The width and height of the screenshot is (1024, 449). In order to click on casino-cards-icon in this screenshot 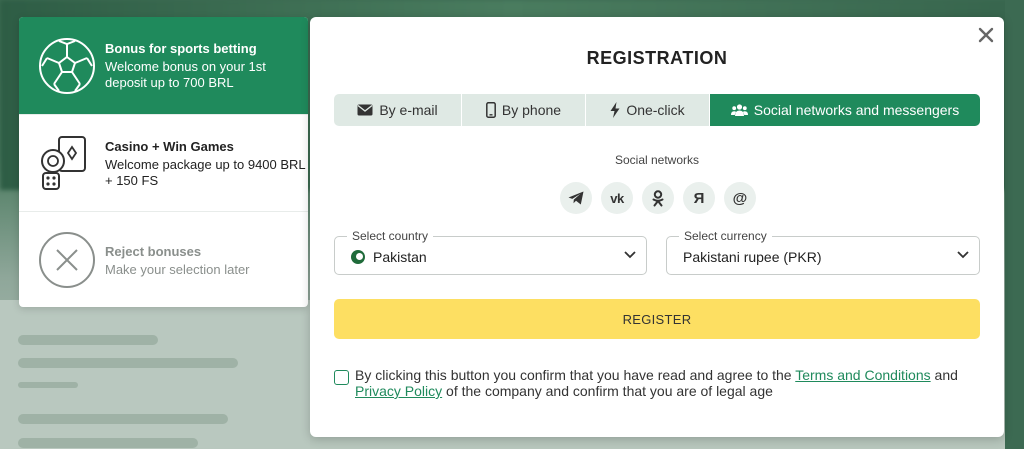, I will do `click(63, 163)`.